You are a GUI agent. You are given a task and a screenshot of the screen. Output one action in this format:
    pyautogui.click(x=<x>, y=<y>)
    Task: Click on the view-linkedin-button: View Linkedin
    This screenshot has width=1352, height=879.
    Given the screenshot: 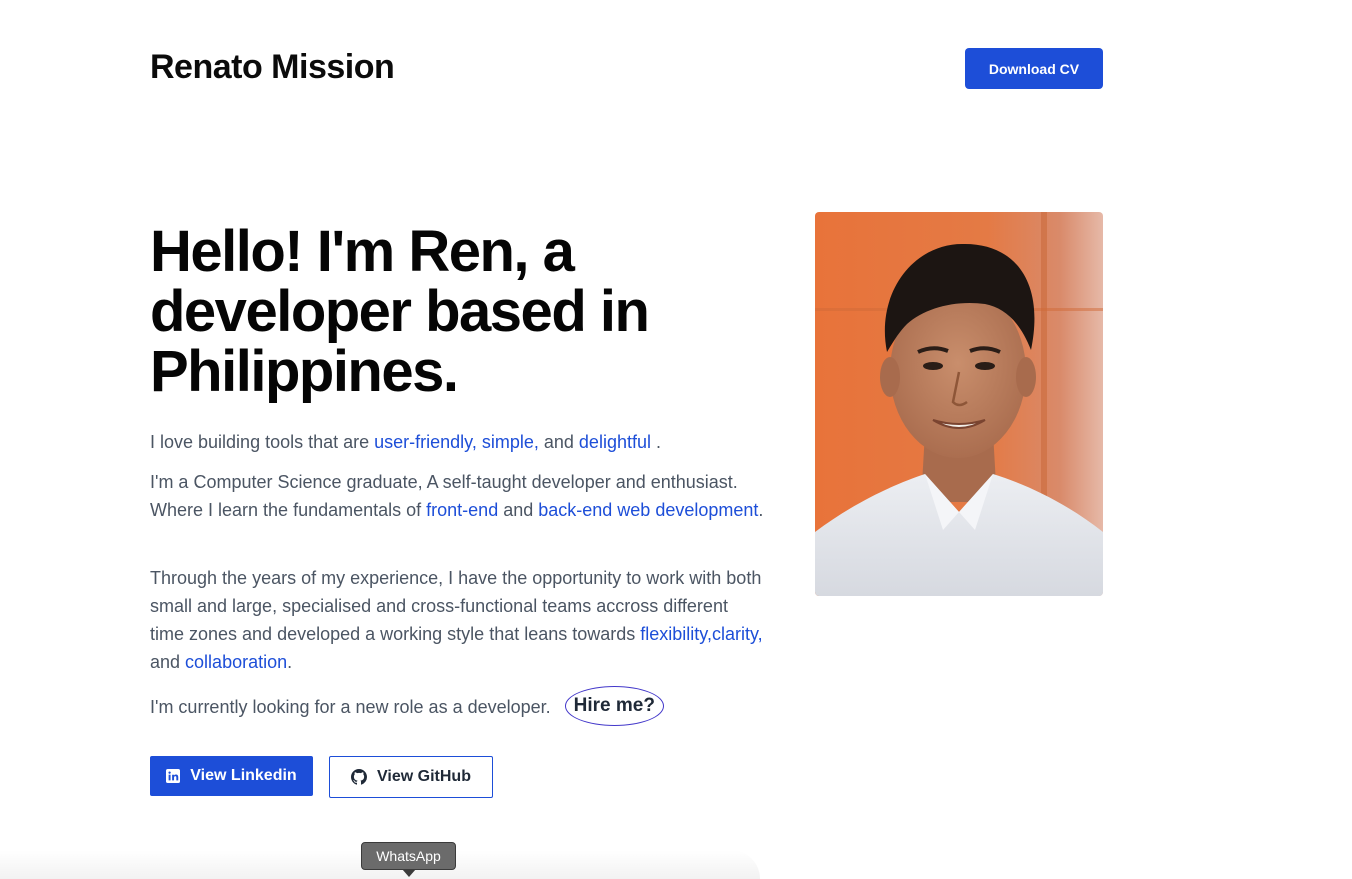 What is the action you would take?
    pyautogui.click(x=231, y=776)
    